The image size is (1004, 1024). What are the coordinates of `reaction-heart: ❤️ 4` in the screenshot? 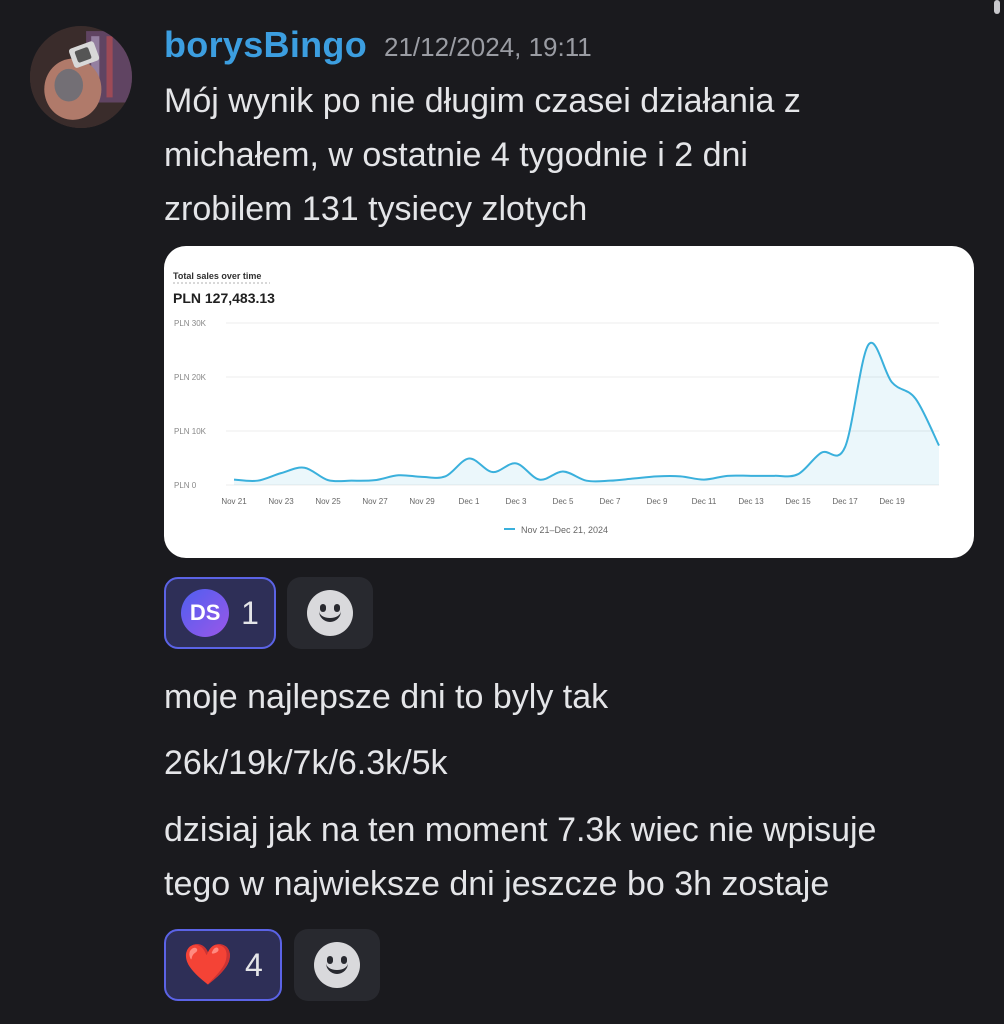 It's located at (223, 965).